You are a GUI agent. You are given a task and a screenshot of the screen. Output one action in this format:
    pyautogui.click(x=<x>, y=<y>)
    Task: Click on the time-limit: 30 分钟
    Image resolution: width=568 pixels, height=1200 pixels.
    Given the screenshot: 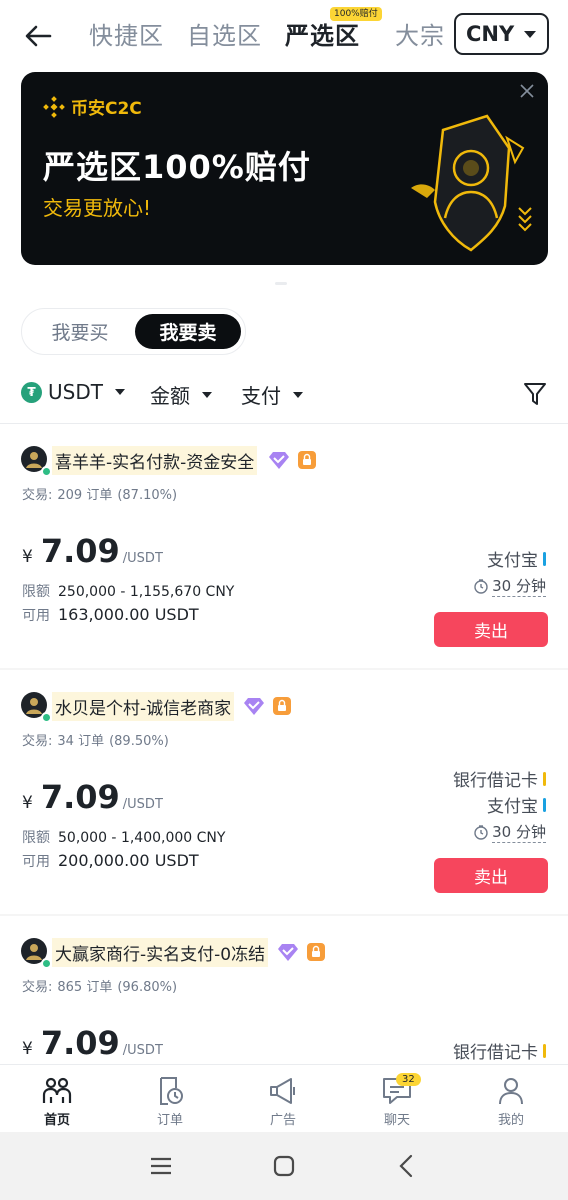 What is the action you would take?
    pyautogui.click(x=519, y=833)
    